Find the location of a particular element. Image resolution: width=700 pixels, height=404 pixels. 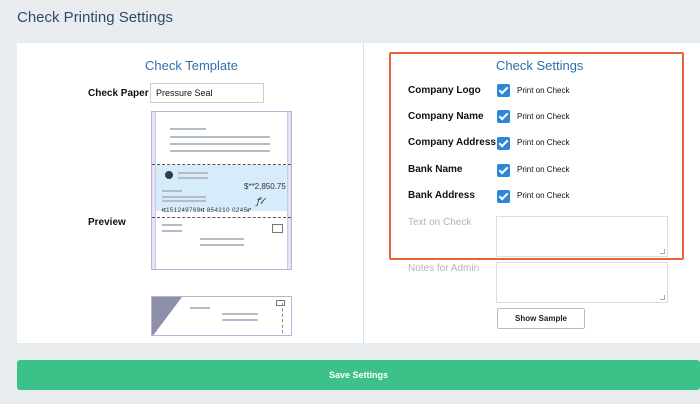

preview-micr: ⑆151249769⑆ 854210 0245⑈ is located at coordinates (207, 211).